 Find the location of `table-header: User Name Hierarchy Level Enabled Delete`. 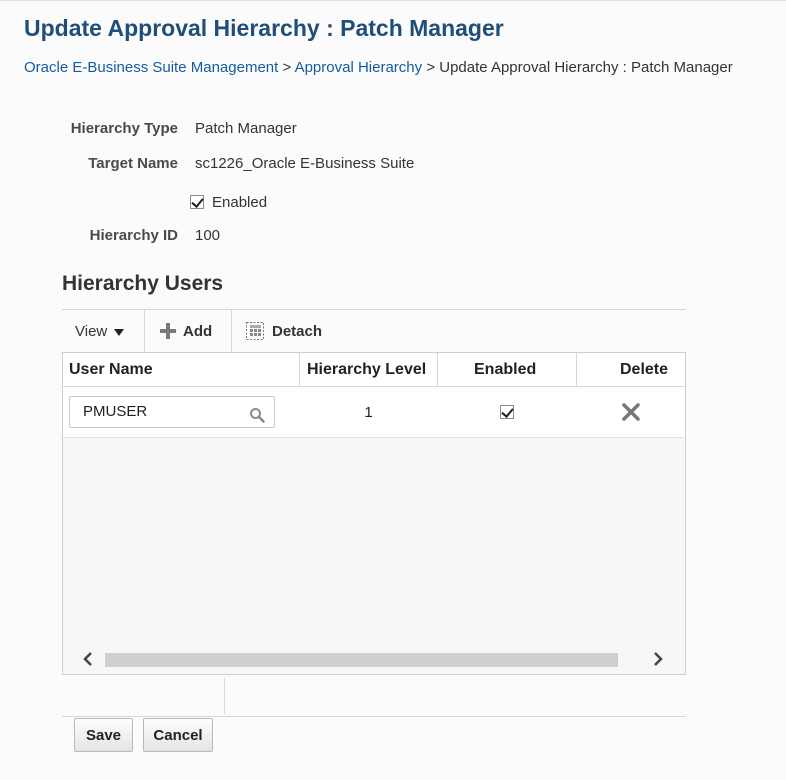

table-header: User Name Hierarchy Level Enabled Delete is located at coordinates (374, 370).